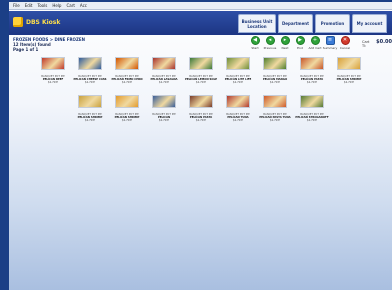 The width and height of the screenshot is (392, 290). I want to click on toolbar-label: Add Cart, so click(315, 48).